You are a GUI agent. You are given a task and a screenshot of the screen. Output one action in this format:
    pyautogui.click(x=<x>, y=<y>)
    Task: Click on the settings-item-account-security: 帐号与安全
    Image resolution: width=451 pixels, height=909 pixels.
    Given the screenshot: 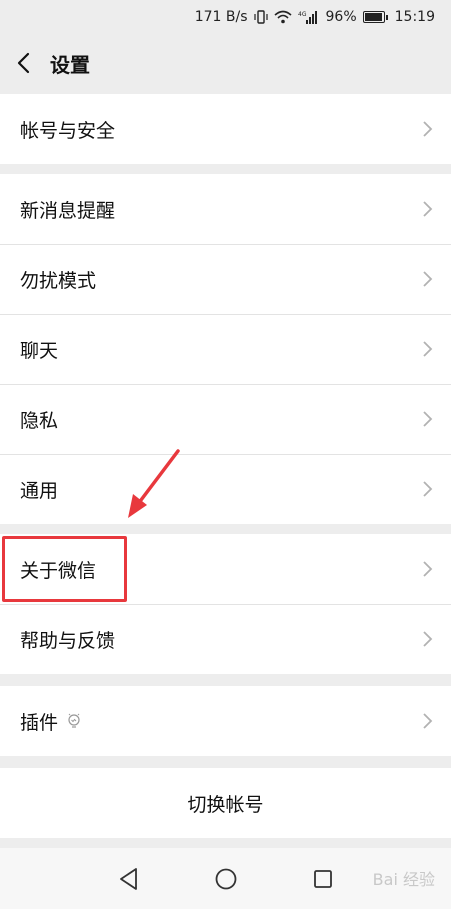 What is the action you would take?
    pyautogui.click(x=225, y=129)
    